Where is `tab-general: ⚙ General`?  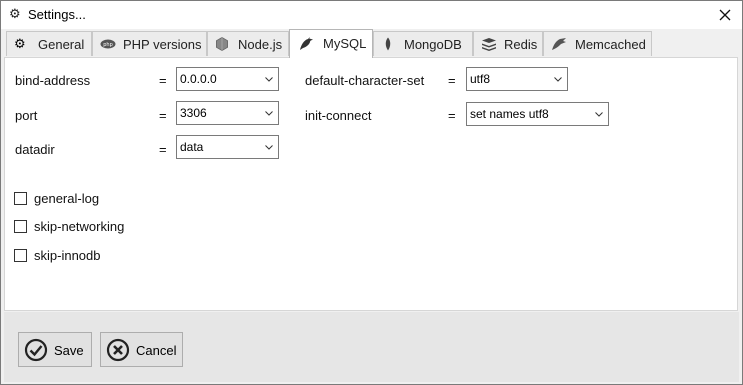
tab-general: ⚙ General is located at coordinates (49, 43).